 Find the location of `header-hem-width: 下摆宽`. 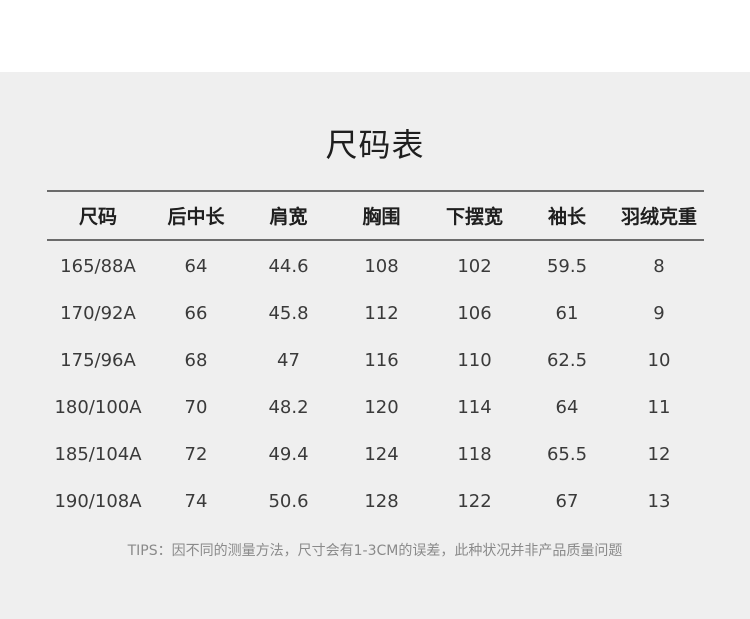

header-hem-width: 下摆宽 is located at coordinates (474, 217).